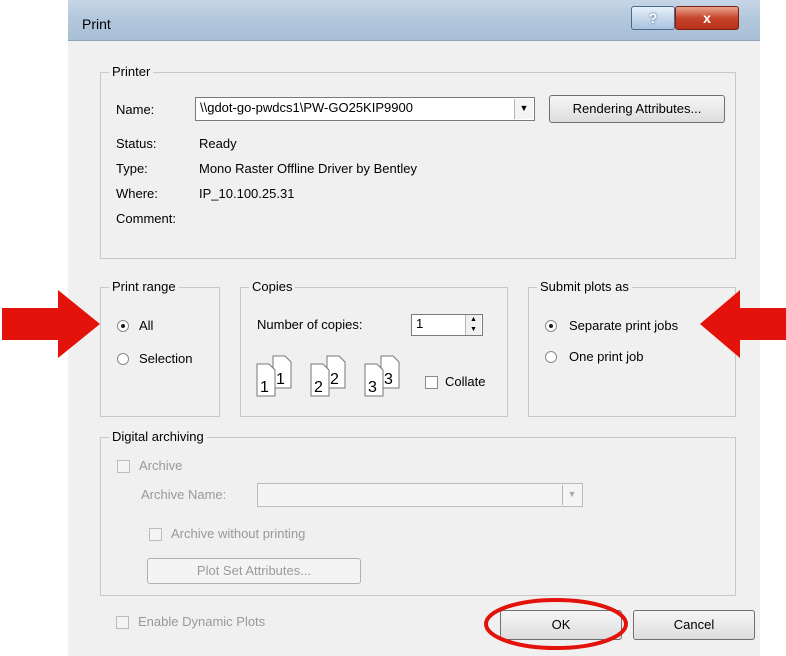 The image size is (786, 656). What do you see at coordinates (122, 622) in the screenshot?
I see `enable-dynamic-plots-checkbox` at bounding box center [122, 622].